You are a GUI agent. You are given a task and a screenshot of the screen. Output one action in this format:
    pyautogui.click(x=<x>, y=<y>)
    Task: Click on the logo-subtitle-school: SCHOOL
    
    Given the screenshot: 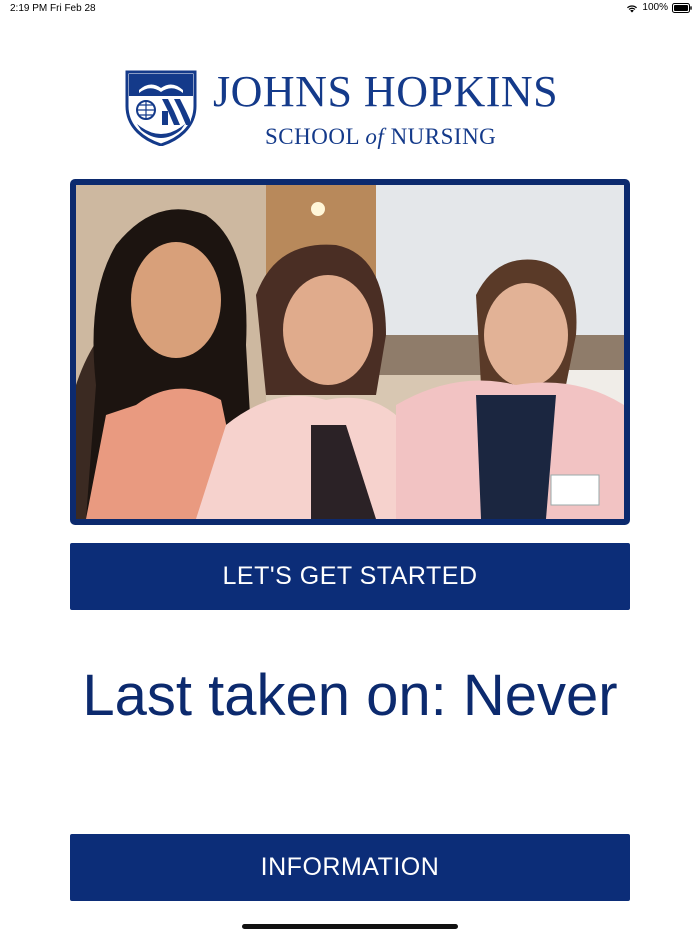 What is the action you would take?
    pyautogui.click(x=312, y=136)
    